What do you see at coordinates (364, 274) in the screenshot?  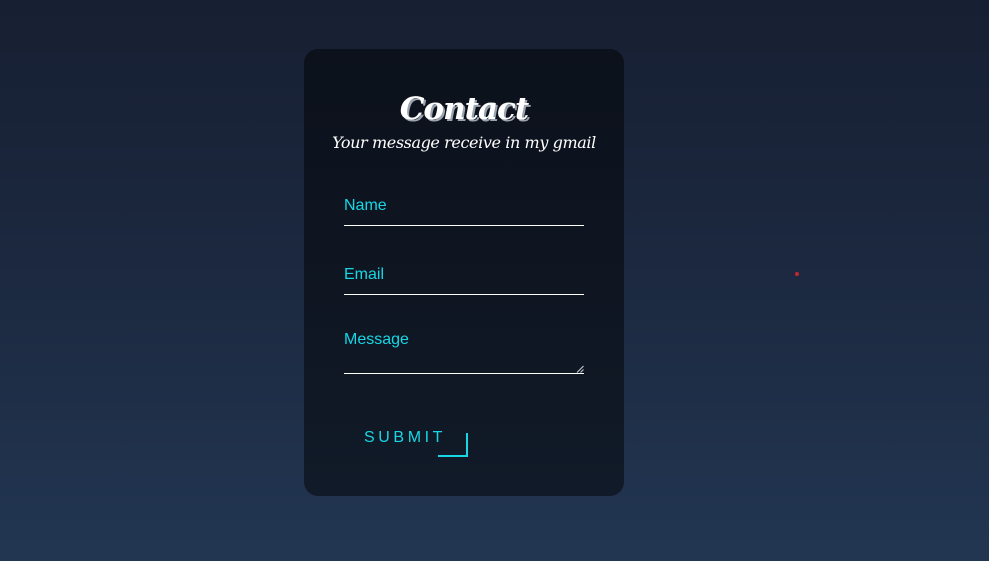 I see `email-field-label: Email` at bounding box center [364, 274].